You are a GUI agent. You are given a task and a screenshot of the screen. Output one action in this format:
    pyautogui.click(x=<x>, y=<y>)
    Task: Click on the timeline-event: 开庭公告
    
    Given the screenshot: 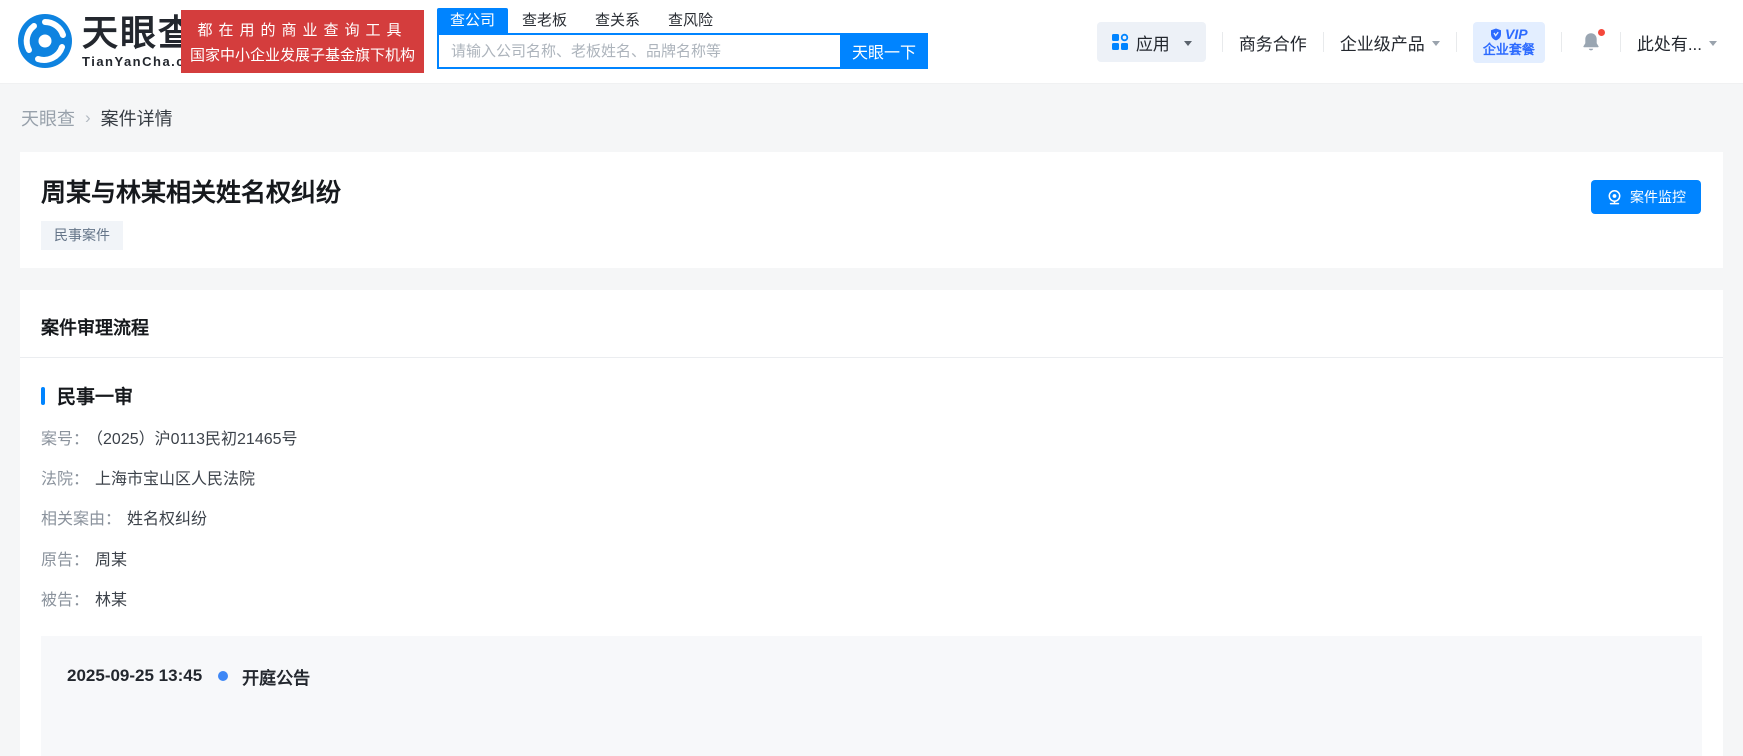 What is the action you would take?
    pyautogui.click(x=276, y=678)
    